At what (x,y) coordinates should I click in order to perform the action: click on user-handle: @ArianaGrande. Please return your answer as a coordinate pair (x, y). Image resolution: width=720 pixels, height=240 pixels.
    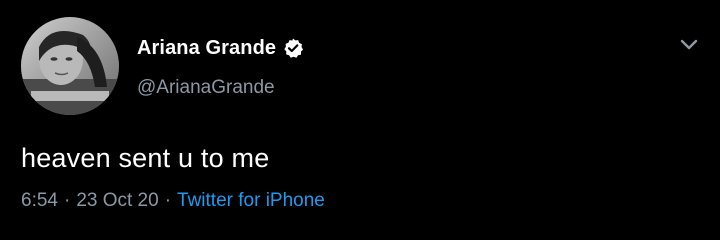
    Looking at the image, I should click on (206, 88).